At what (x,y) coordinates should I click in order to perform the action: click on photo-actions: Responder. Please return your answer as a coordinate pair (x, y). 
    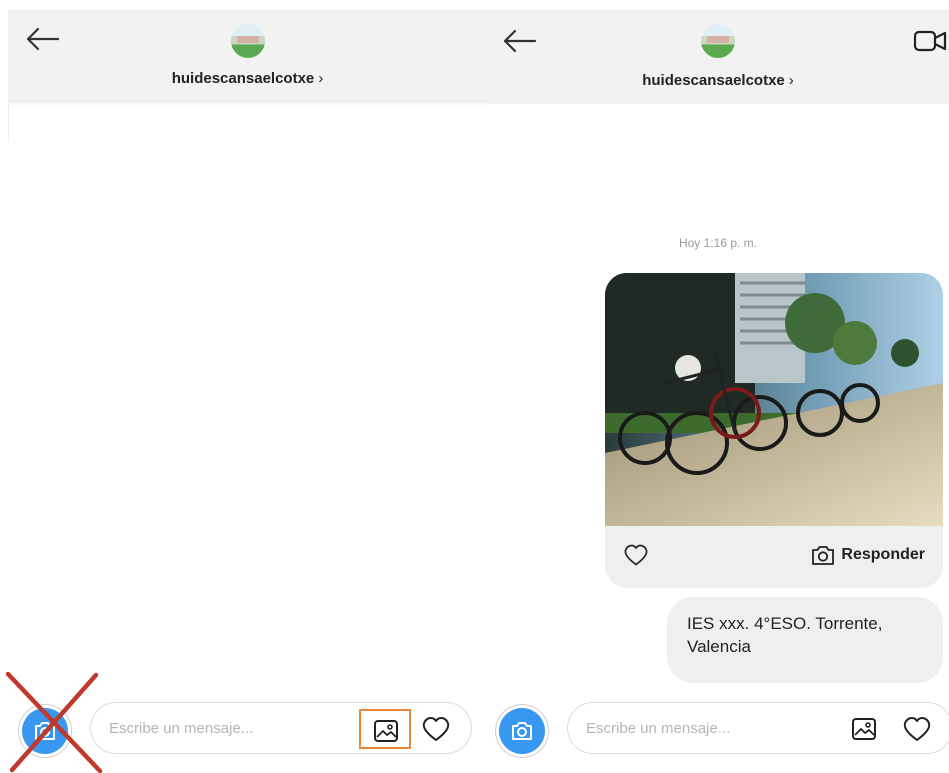
    Looking at the image, I should click on (774, 557).